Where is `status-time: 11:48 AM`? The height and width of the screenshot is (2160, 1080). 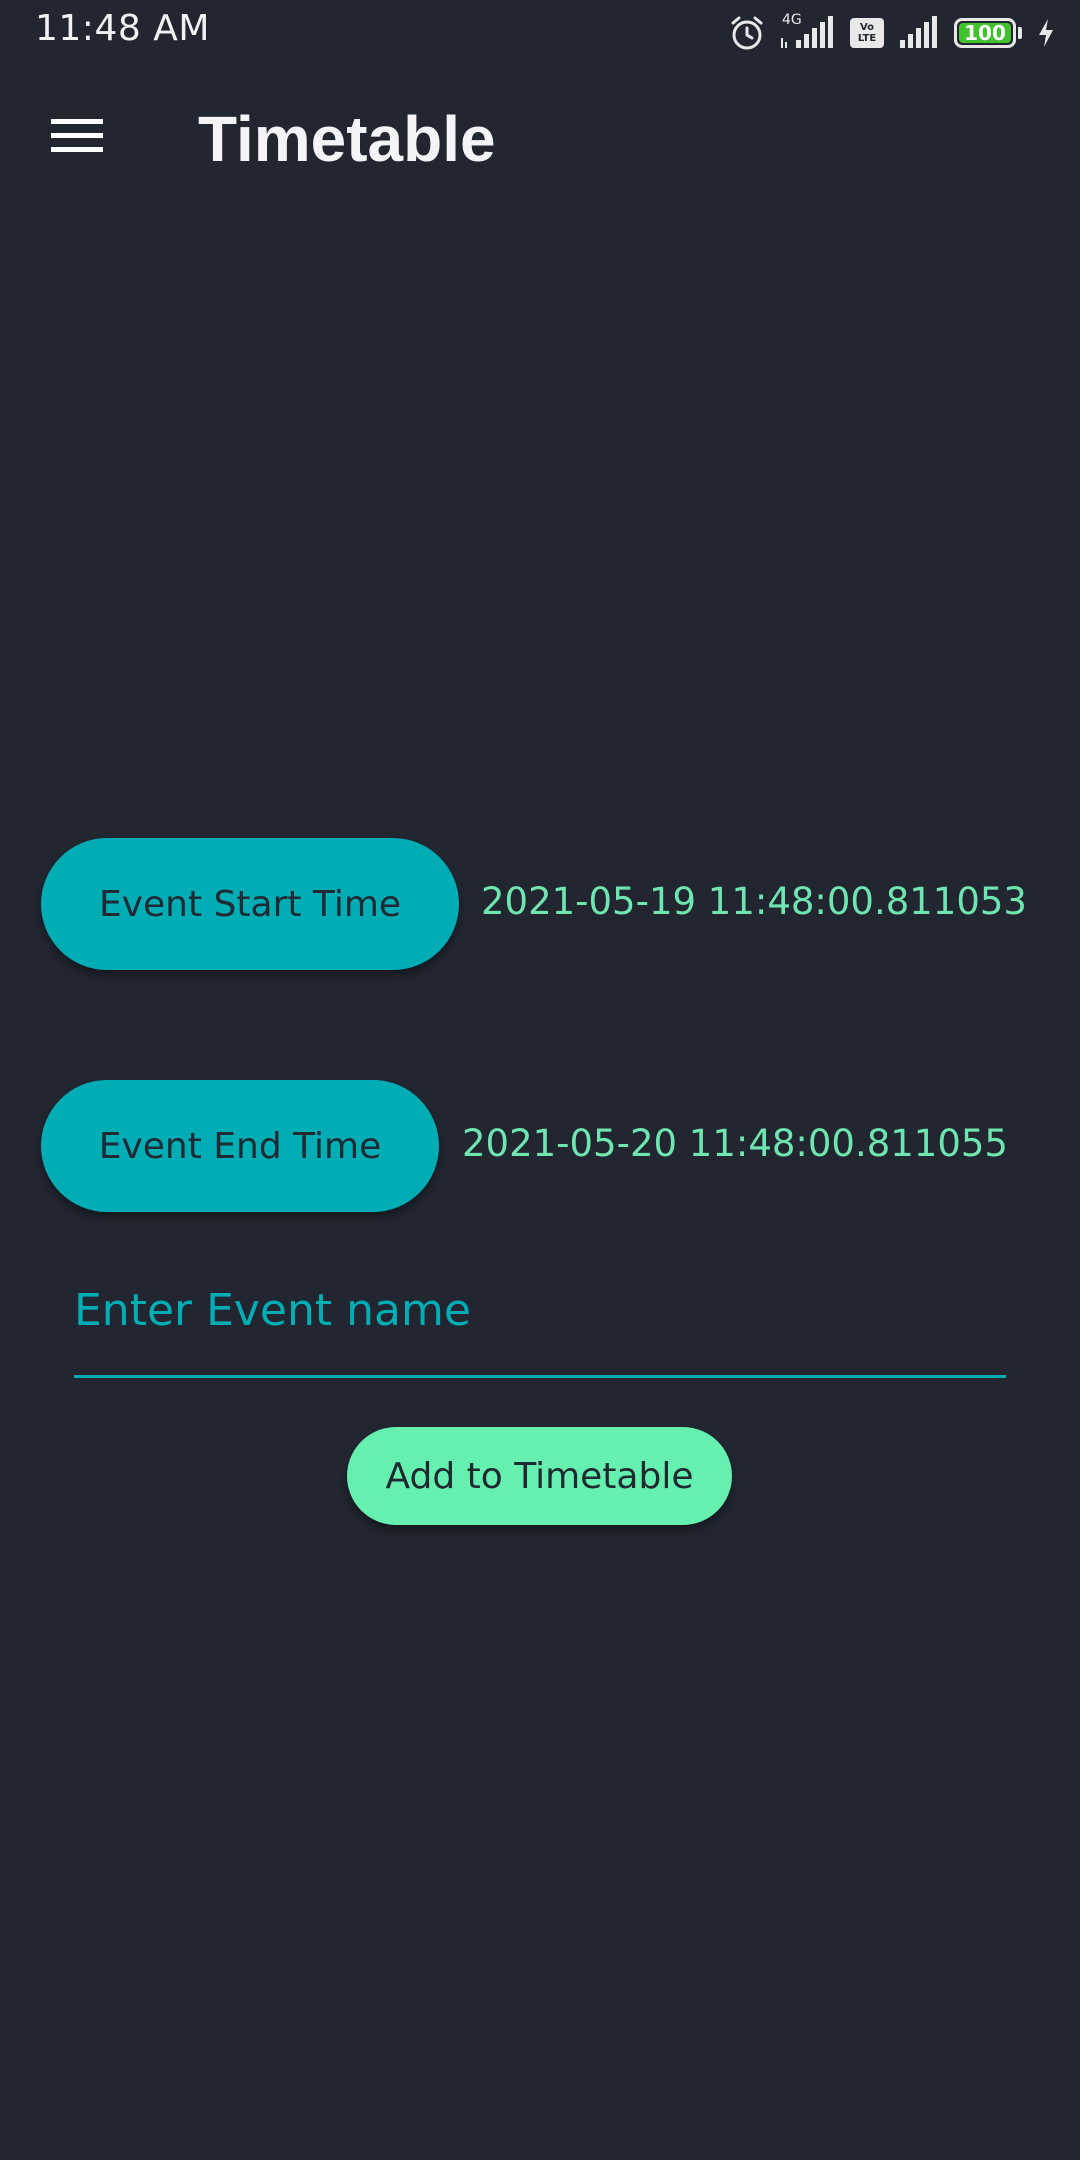 status-time: 11:48 AM is located at coordinates (122, 28).